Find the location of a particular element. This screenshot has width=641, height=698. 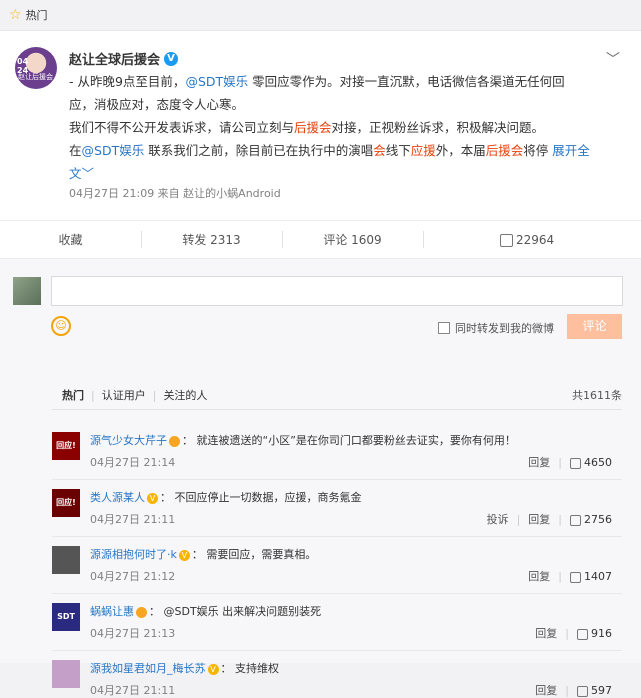

comment-actions: 回复 | 1407 is located at coordinates (570, 576).